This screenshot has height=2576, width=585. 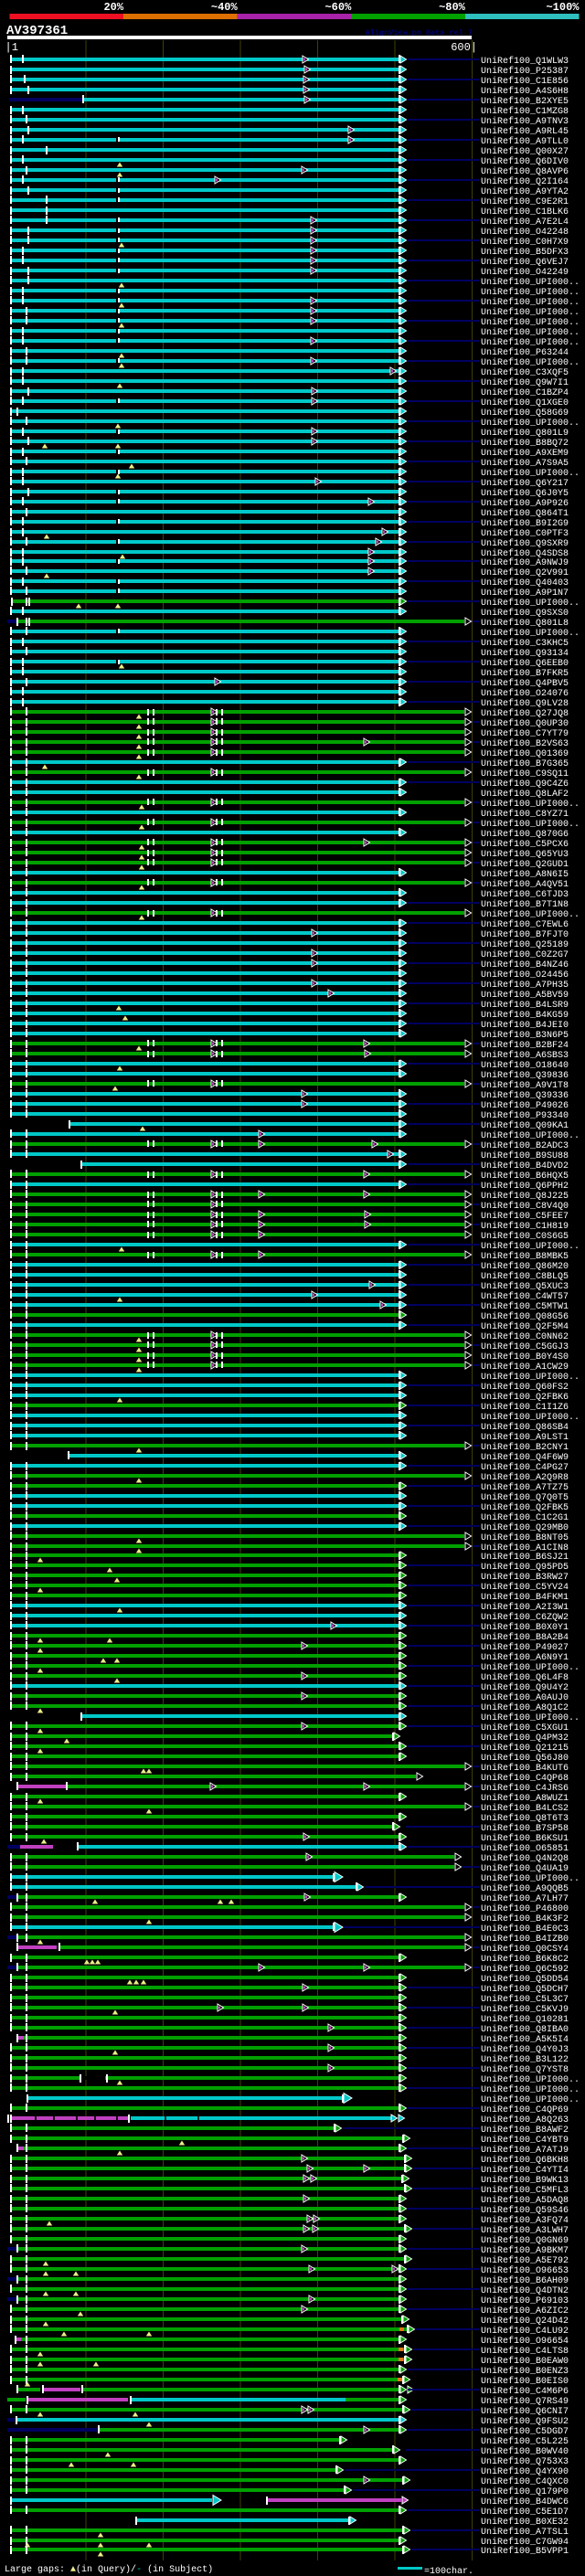 I want to click on svg-text: UniRef100_B0XE32, so click(x=525, y=2522).